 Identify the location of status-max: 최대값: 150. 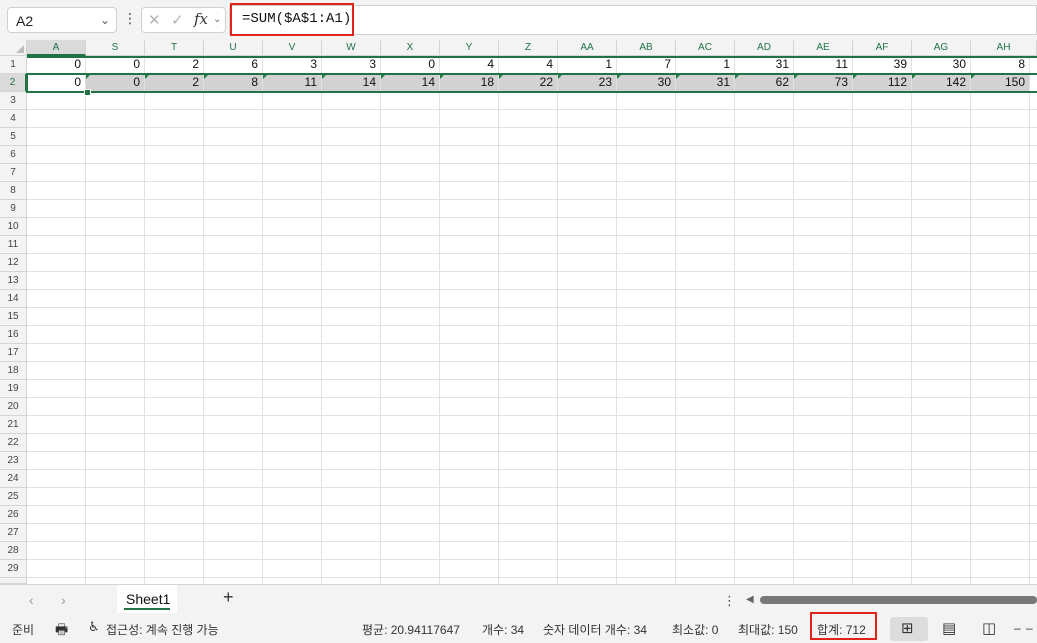
(768, 629).